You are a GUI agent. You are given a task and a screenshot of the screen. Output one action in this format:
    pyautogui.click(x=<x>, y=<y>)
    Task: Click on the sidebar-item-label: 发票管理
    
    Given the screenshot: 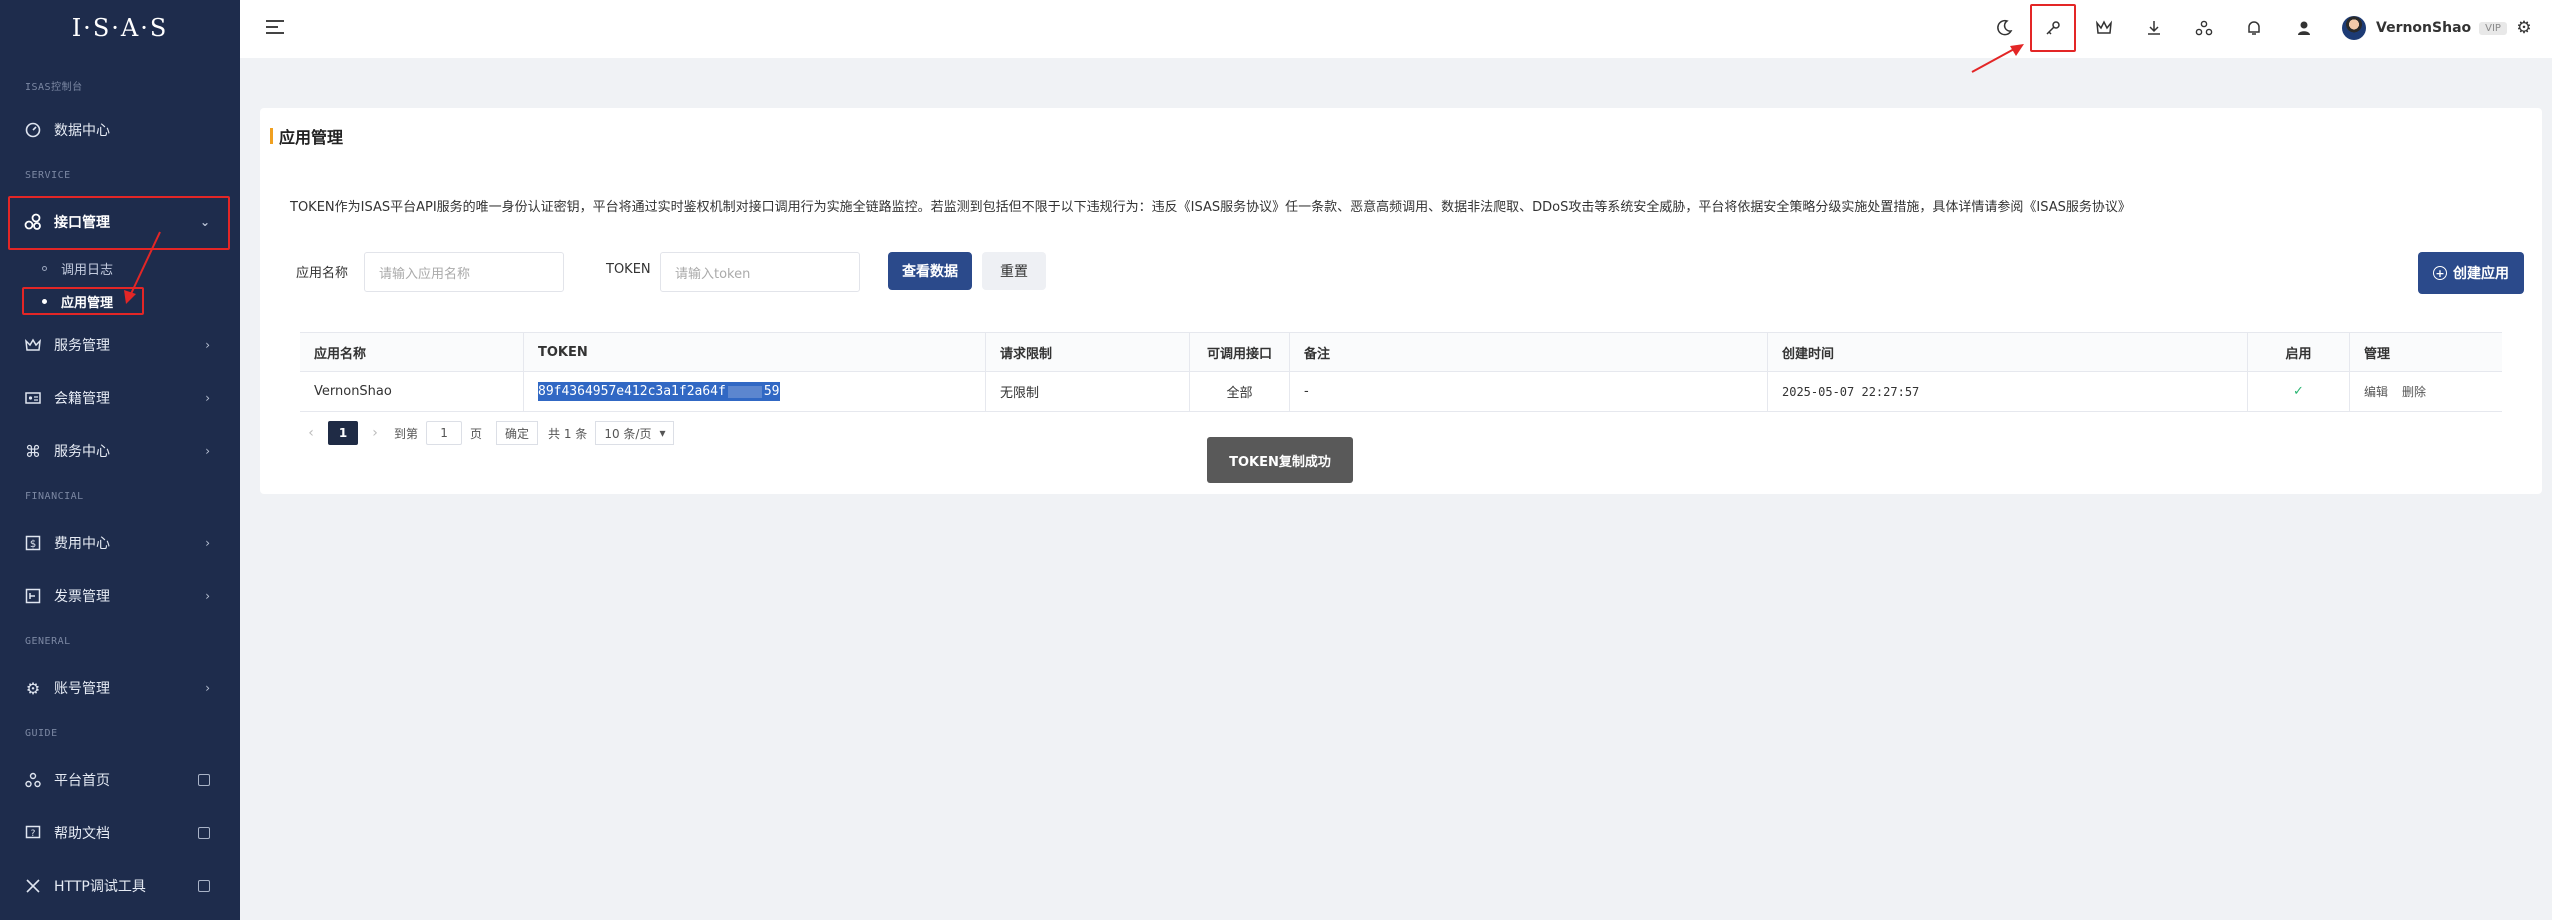 What is the action you would take?
    pyautogui.click(x=82, y=597)
    